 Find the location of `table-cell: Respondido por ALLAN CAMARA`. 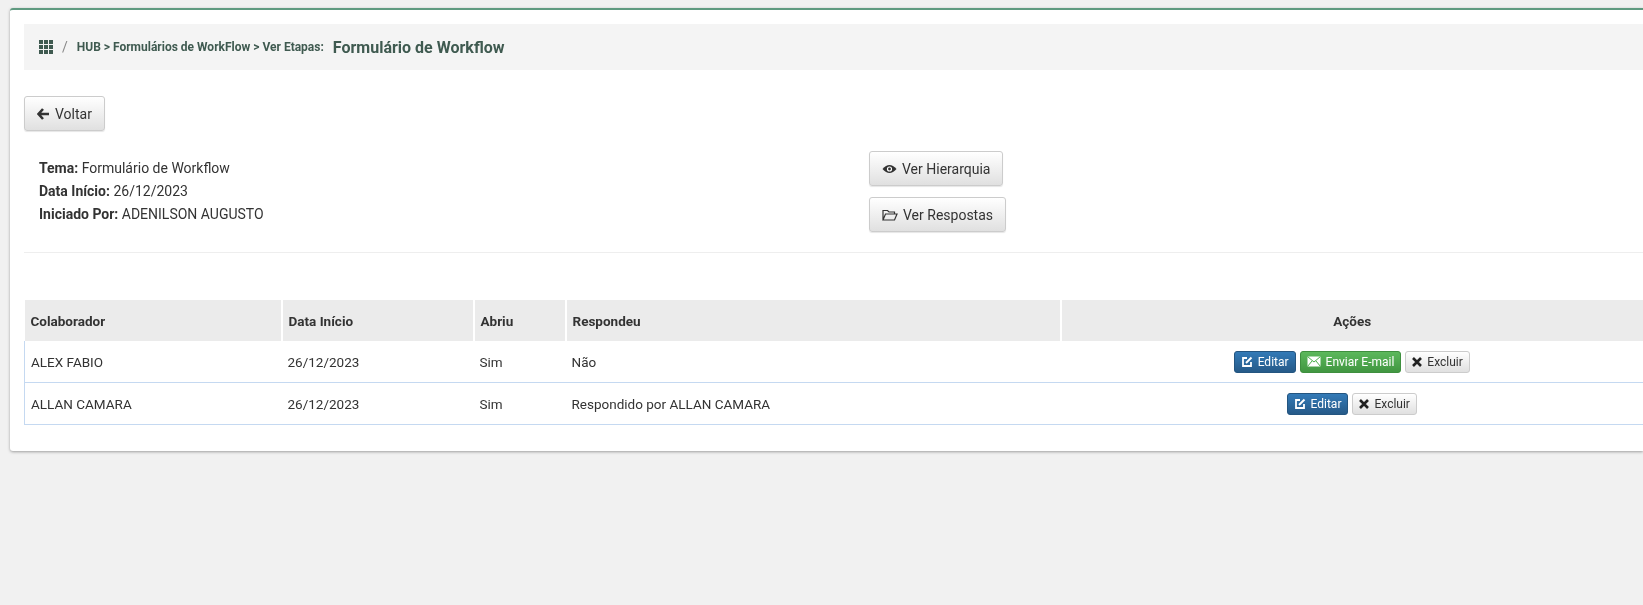

table-cell: Respondido por ALLAN CAMARA is located at coordinates (813, 403).